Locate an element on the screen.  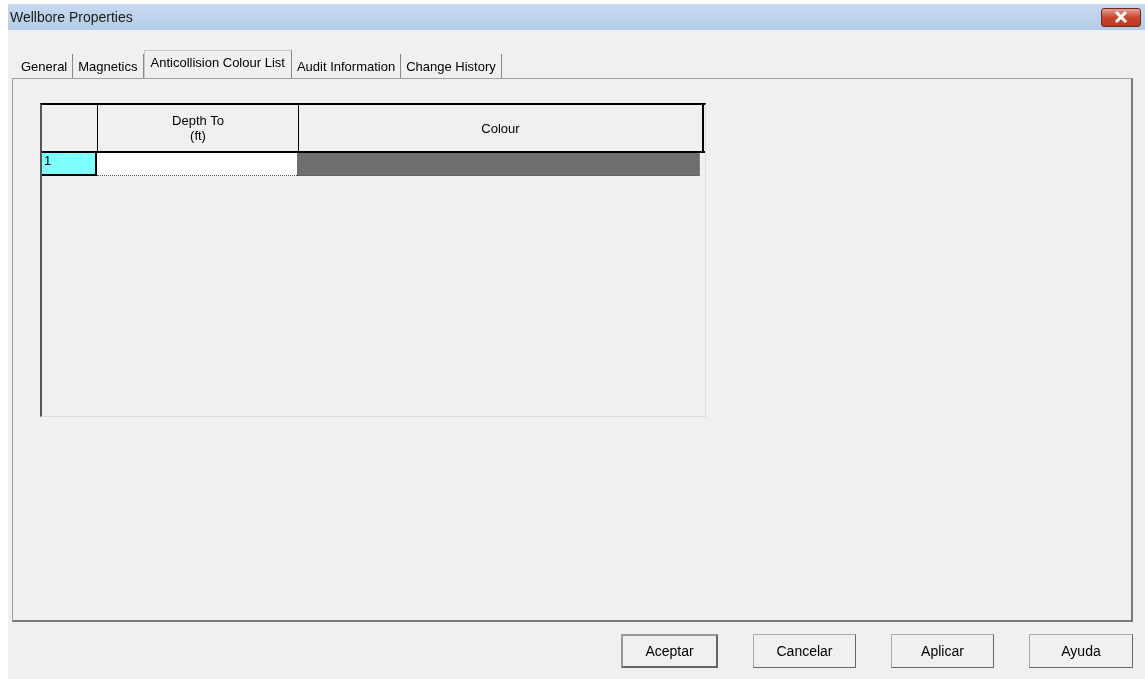
table-cell is located at coordinates (197, 164).